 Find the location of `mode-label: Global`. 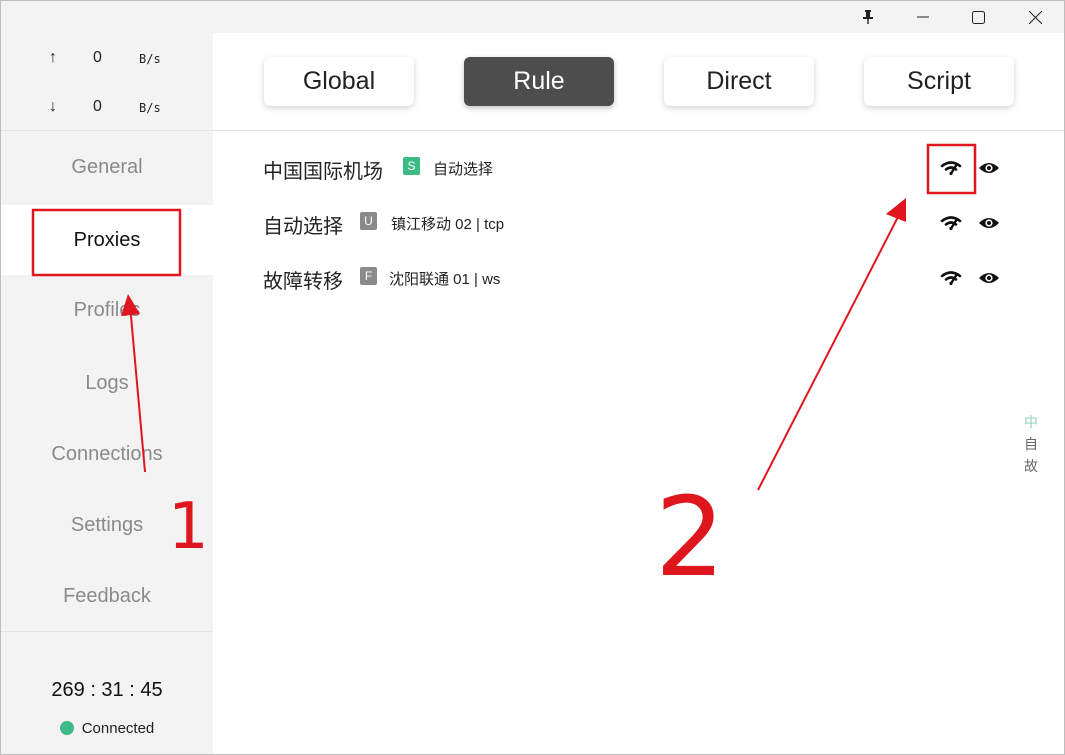

mode-label: Global is located at coordinates (339, 81).